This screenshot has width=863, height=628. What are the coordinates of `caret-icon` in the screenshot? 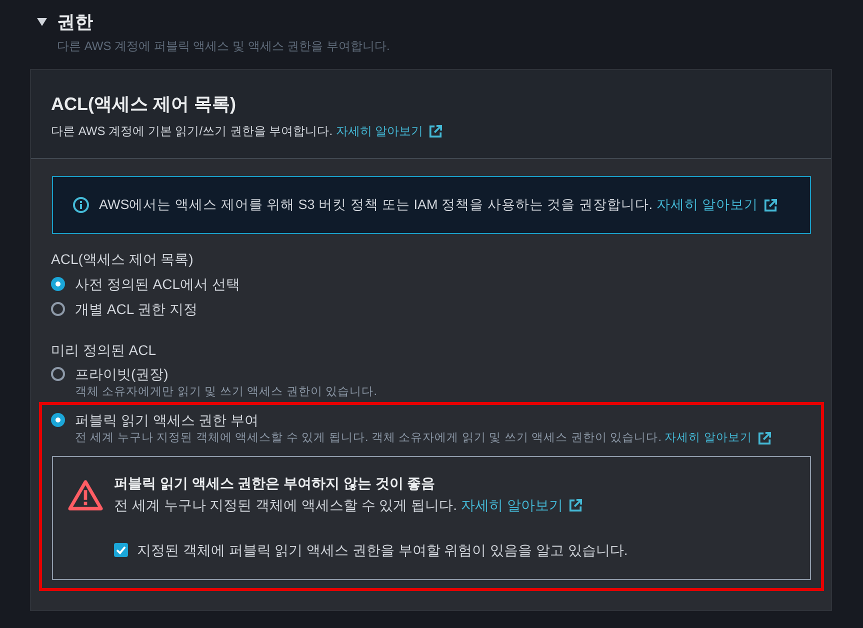 It's located at (42, 22).